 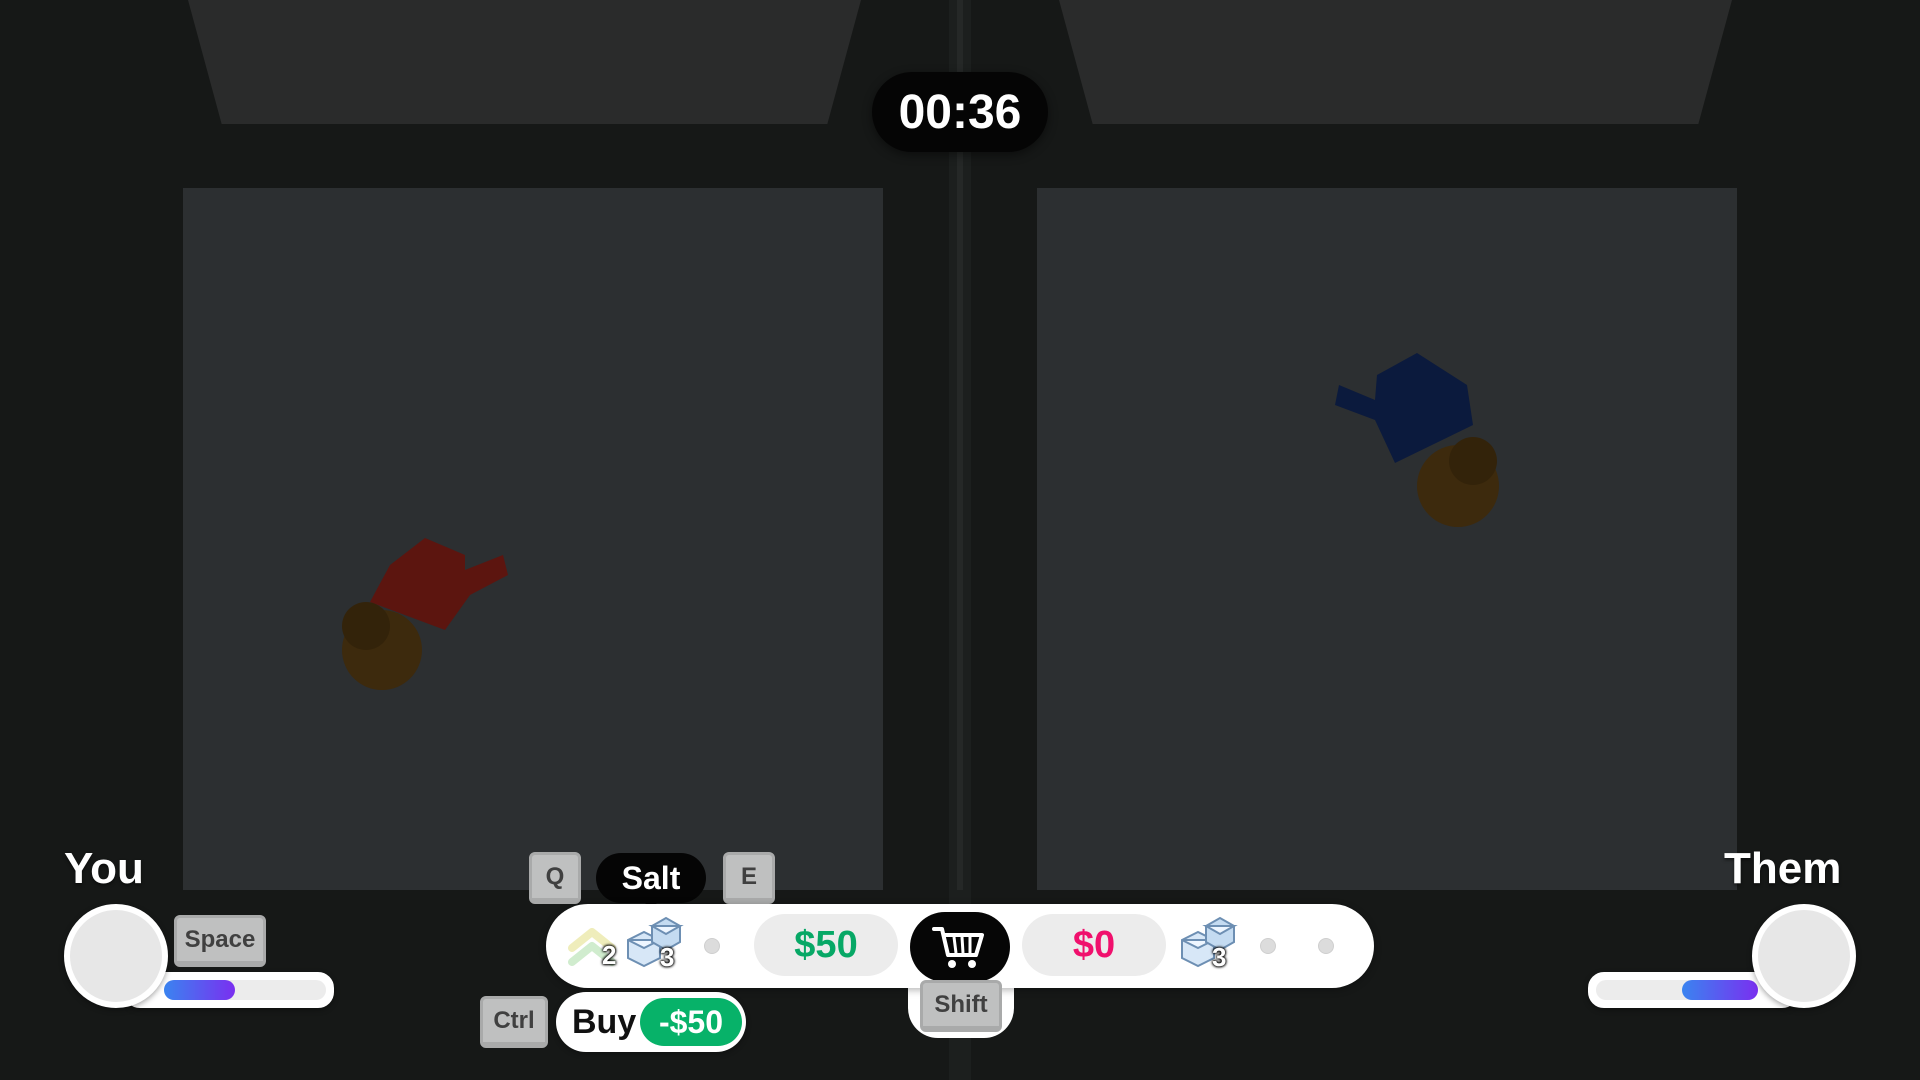 What do you see at coordinates (604, 1021) in the screenshot?
I see `buy-label: Buy` at bounding box center [604, 1021].